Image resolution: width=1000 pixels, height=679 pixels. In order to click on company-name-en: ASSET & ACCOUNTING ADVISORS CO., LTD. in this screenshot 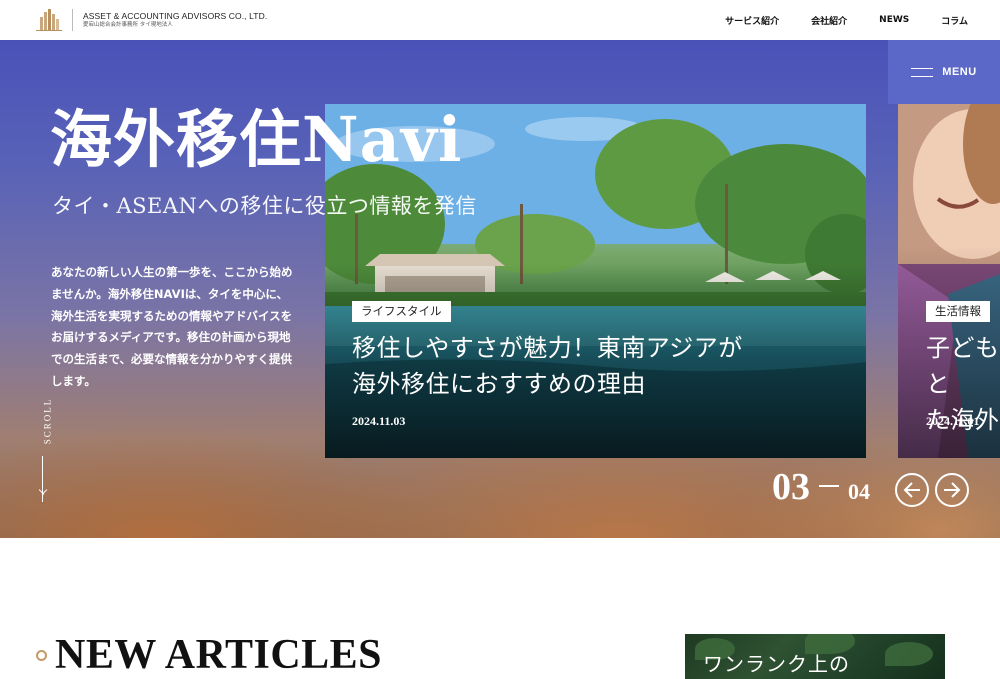, I will do `click(175, 15)`.